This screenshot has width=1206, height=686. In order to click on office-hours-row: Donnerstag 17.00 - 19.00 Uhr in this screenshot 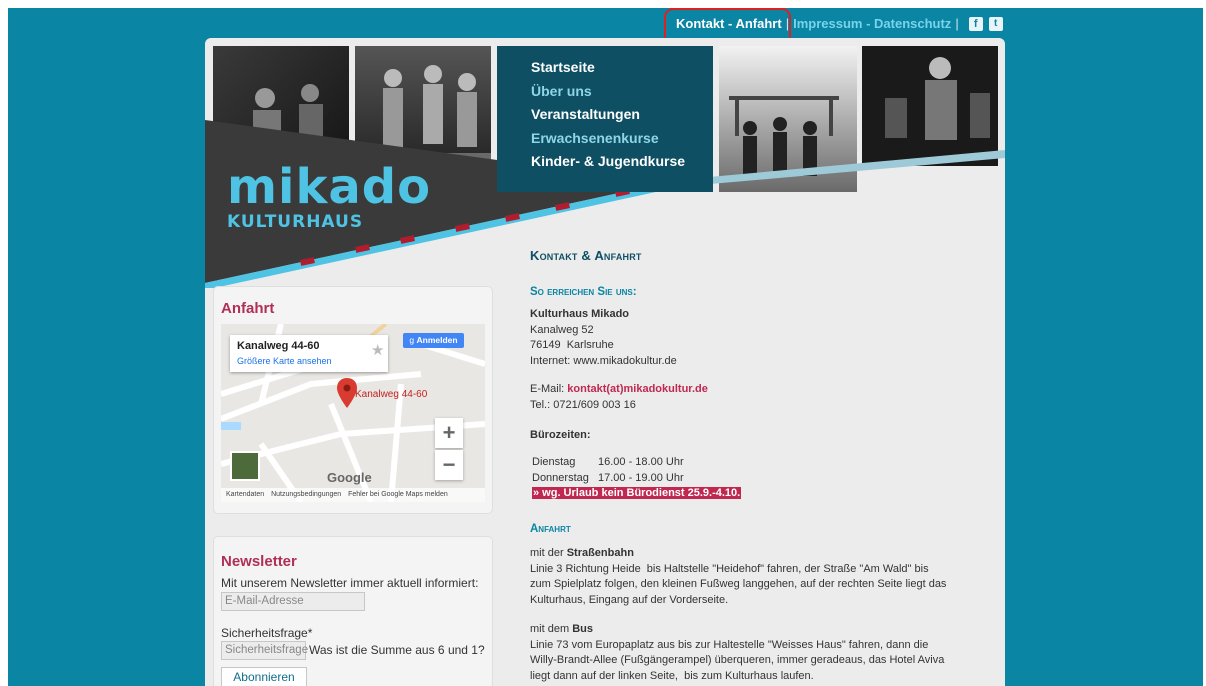, I will do `click(636, 479)`.